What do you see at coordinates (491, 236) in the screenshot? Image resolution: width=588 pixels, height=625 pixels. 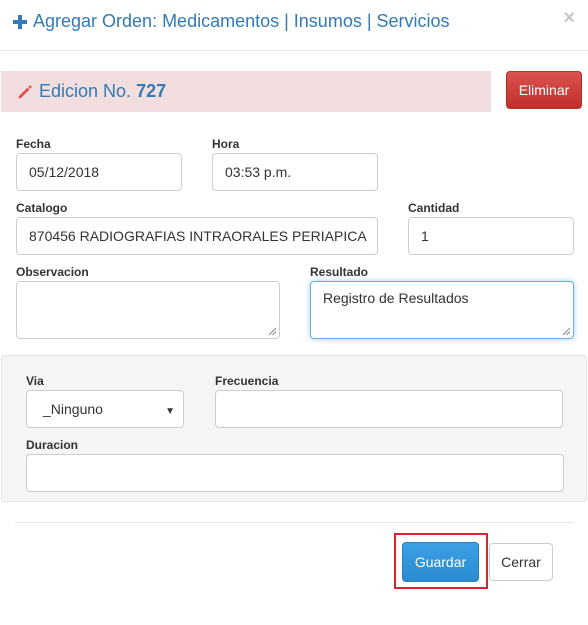 I see `cantidad-input: 1` at bounding box center [491, 236].